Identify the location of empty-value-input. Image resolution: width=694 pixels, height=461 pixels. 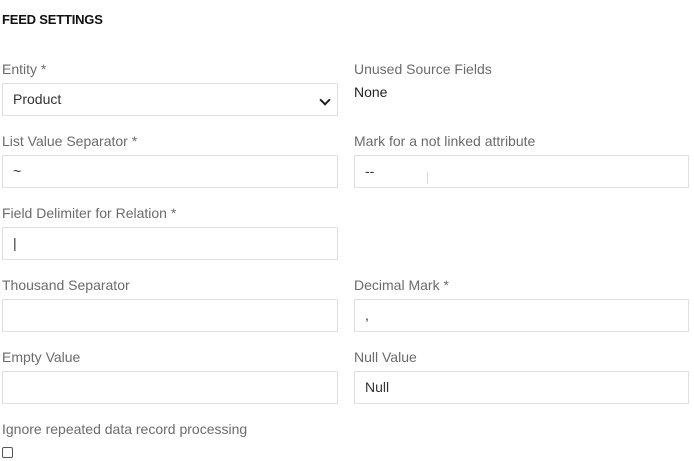
(170, 387).